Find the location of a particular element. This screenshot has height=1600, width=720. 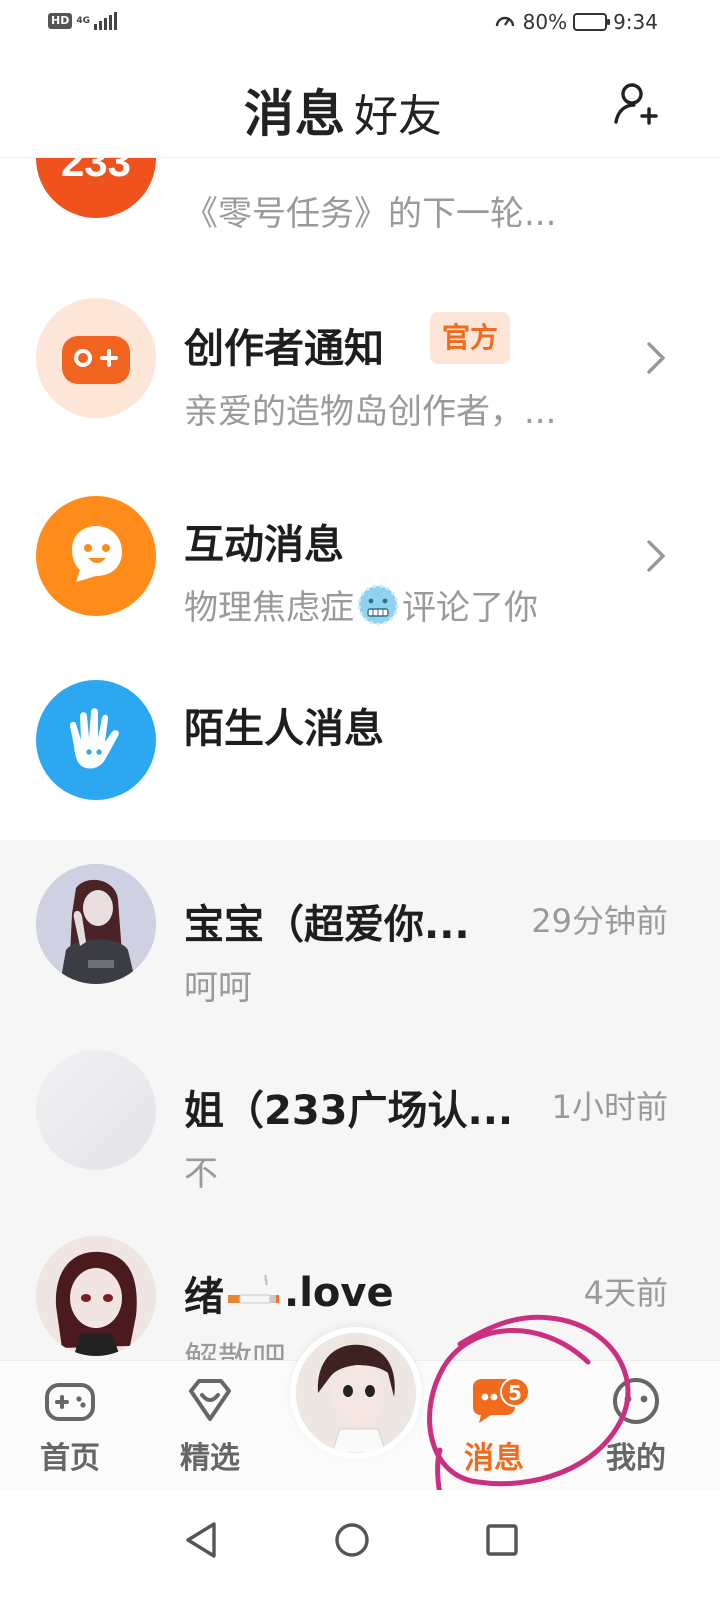

battery-icon is located at coordinates (592, 22).